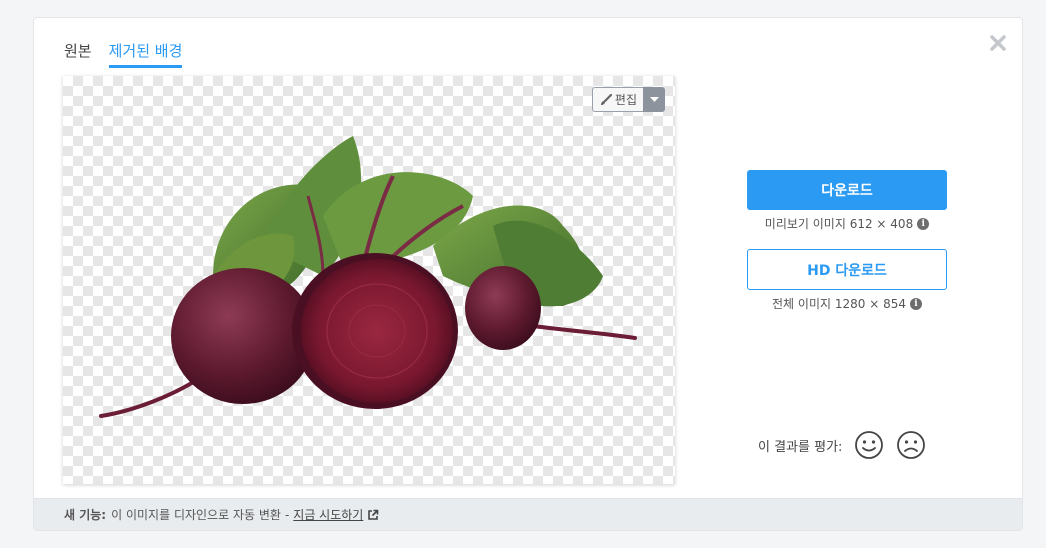  I want to click on full-size-info: 전체 이미지 1280 × 854 i, so click(847, 303).